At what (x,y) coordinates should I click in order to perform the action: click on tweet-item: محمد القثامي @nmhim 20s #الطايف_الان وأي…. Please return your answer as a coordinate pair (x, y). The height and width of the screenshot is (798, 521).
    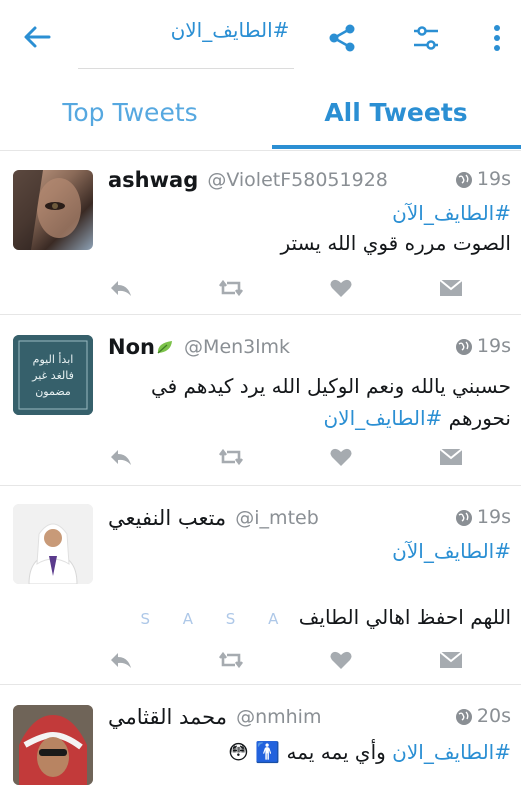
    Looking at the image, I should click on (260, 741).